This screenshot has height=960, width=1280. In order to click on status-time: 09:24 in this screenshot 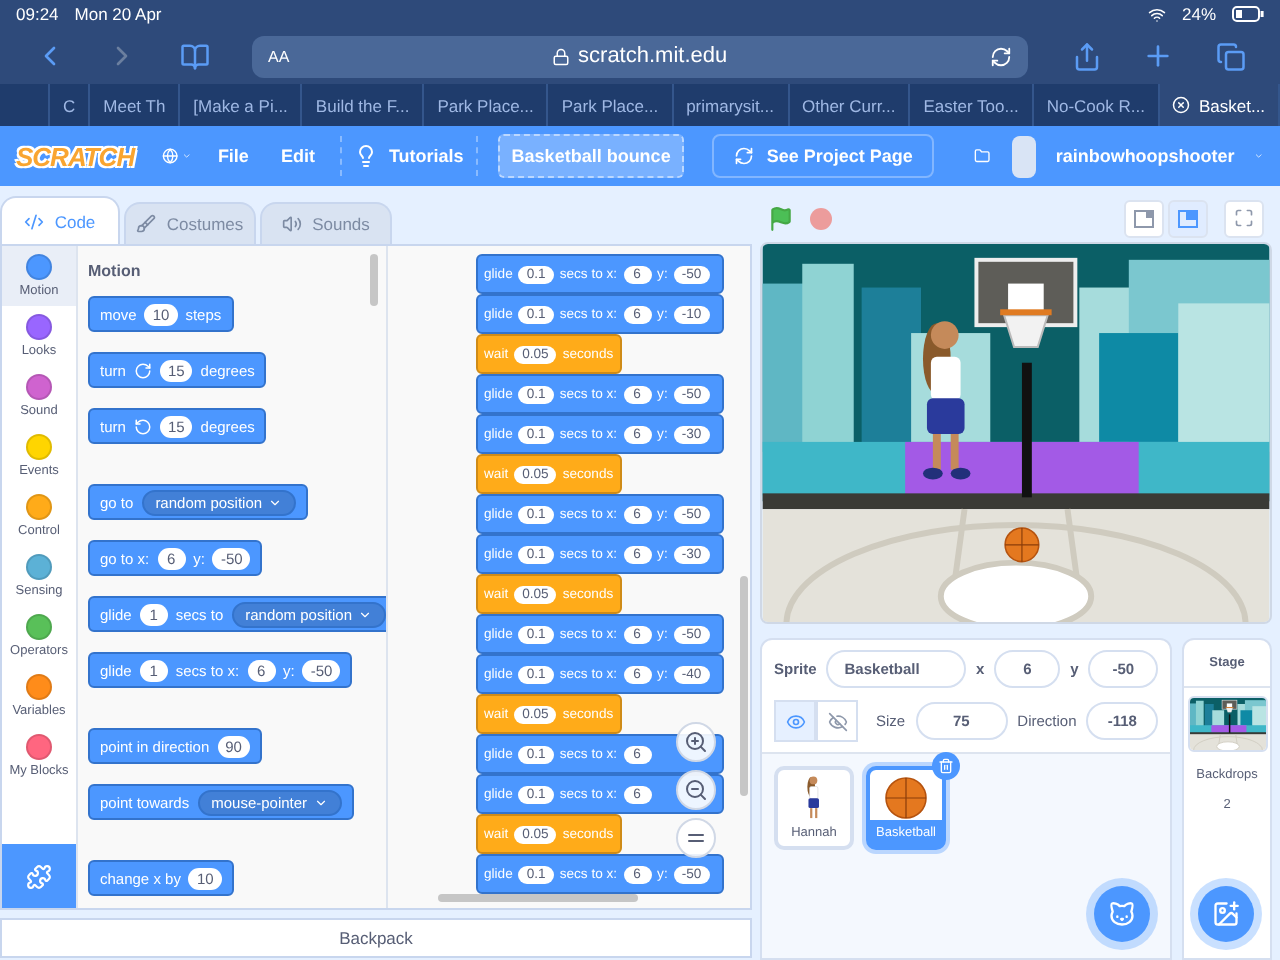, I will do `click(37, 14)`.